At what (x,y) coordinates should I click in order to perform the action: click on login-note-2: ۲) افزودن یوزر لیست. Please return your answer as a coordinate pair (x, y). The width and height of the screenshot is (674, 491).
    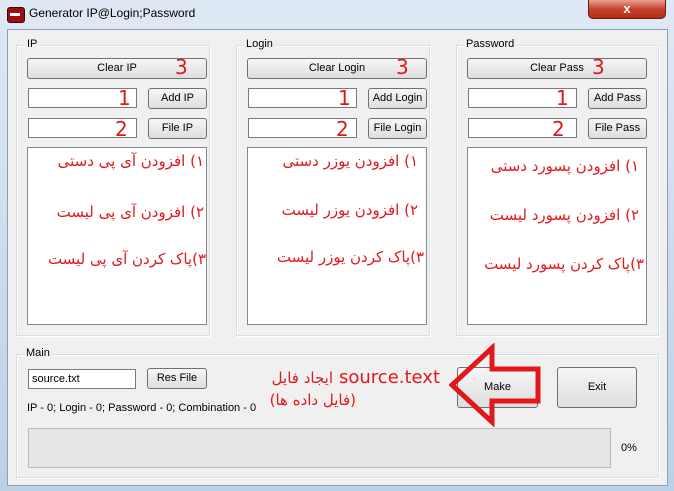
    Looking at the image, I should click on (349, 210).